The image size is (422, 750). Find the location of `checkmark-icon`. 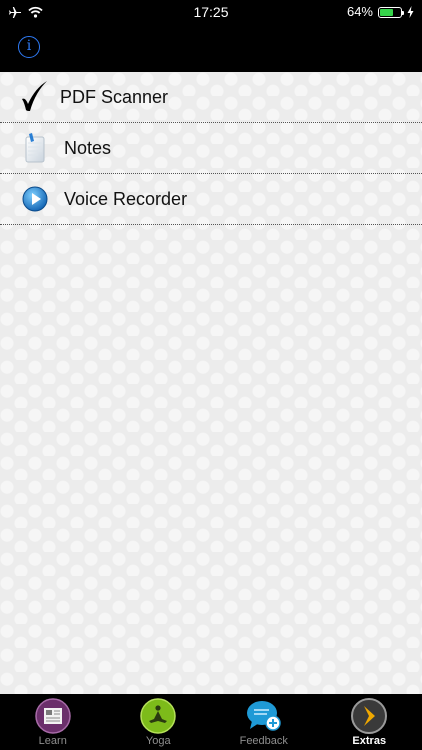

checkmark-icon is located at coordinates (34, 96).